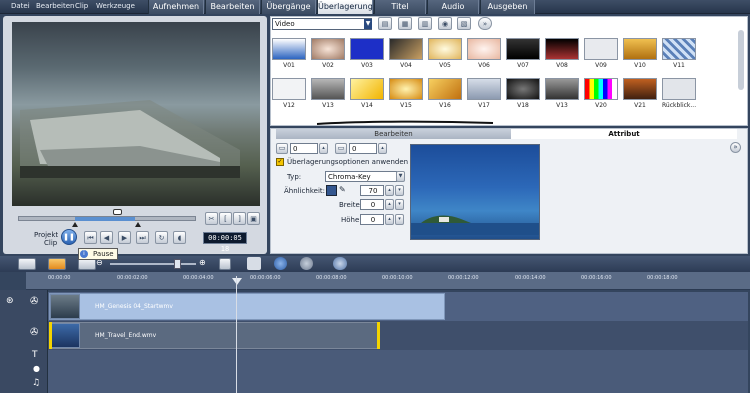 This screenshot has width=750, height=393. What do you see at coordinates (340, 263) in the screenshot?
I see `smart-render-icon` at bounding box center [340, 263].